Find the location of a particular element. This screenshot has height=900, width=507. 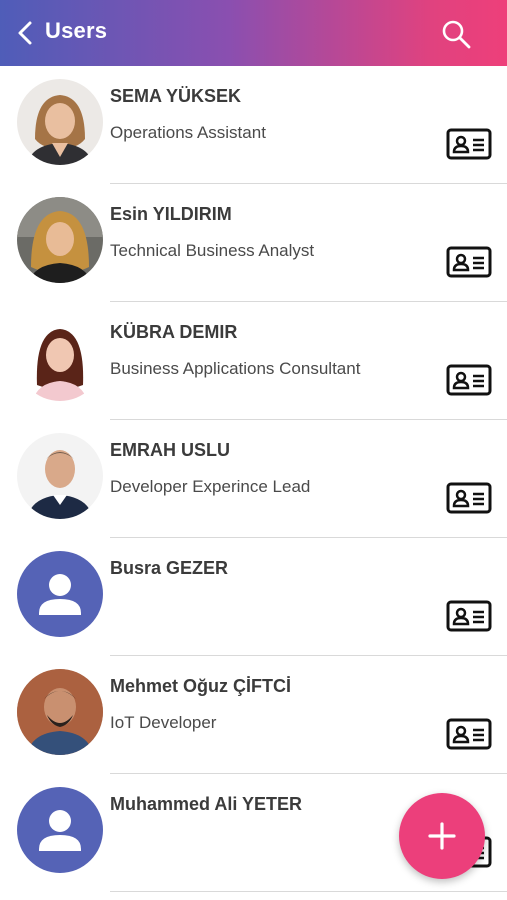

user-name: KÜBRA DEMIR is located at coordinates (174, 332).